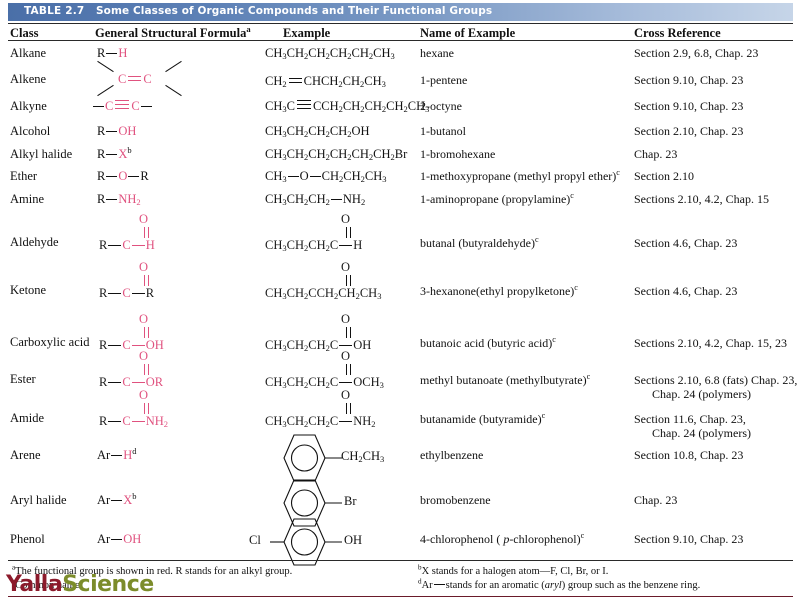 This screenshot has width=801, height=599. I want to click on formula-ketone-r2: R, so click(150, 293).